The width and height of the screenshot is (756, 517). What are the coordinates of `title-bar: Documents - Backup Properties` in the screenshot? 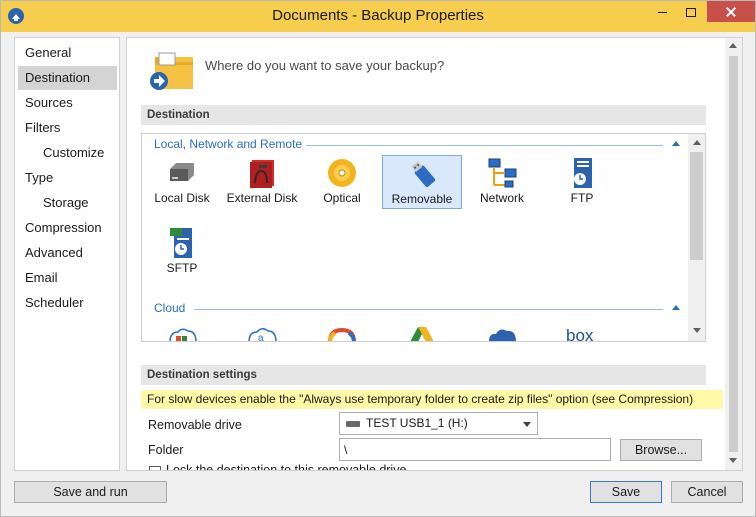 It's located at (378, 16).